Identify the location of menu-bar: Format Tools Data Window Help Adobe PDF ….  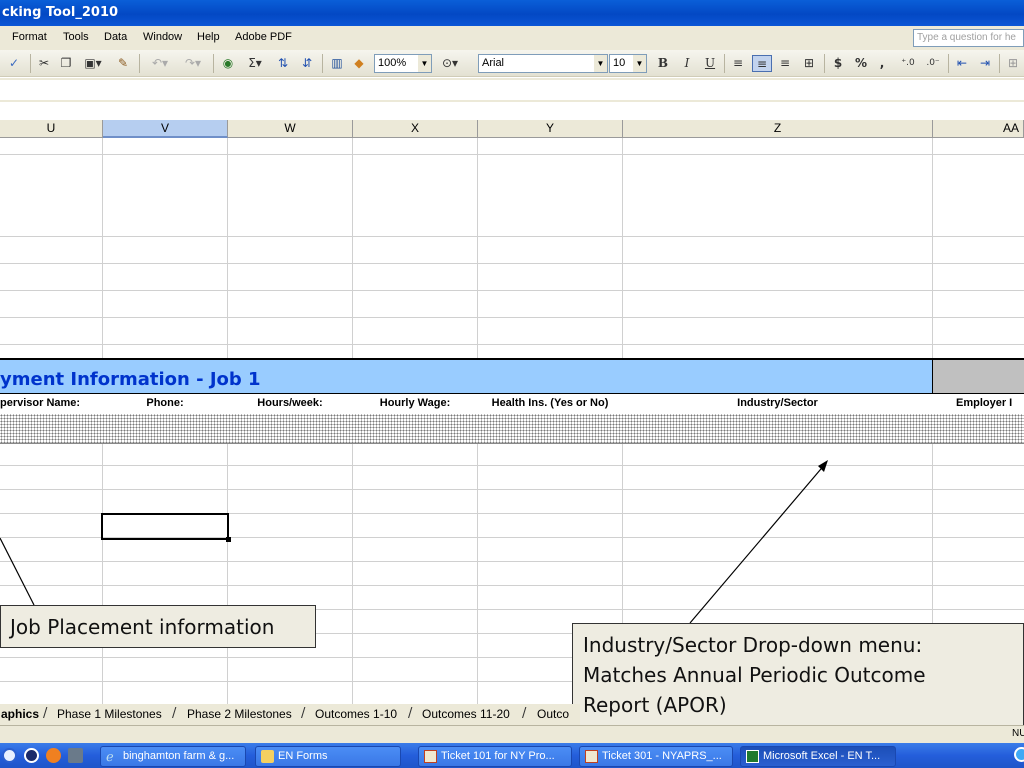
(512, 38).